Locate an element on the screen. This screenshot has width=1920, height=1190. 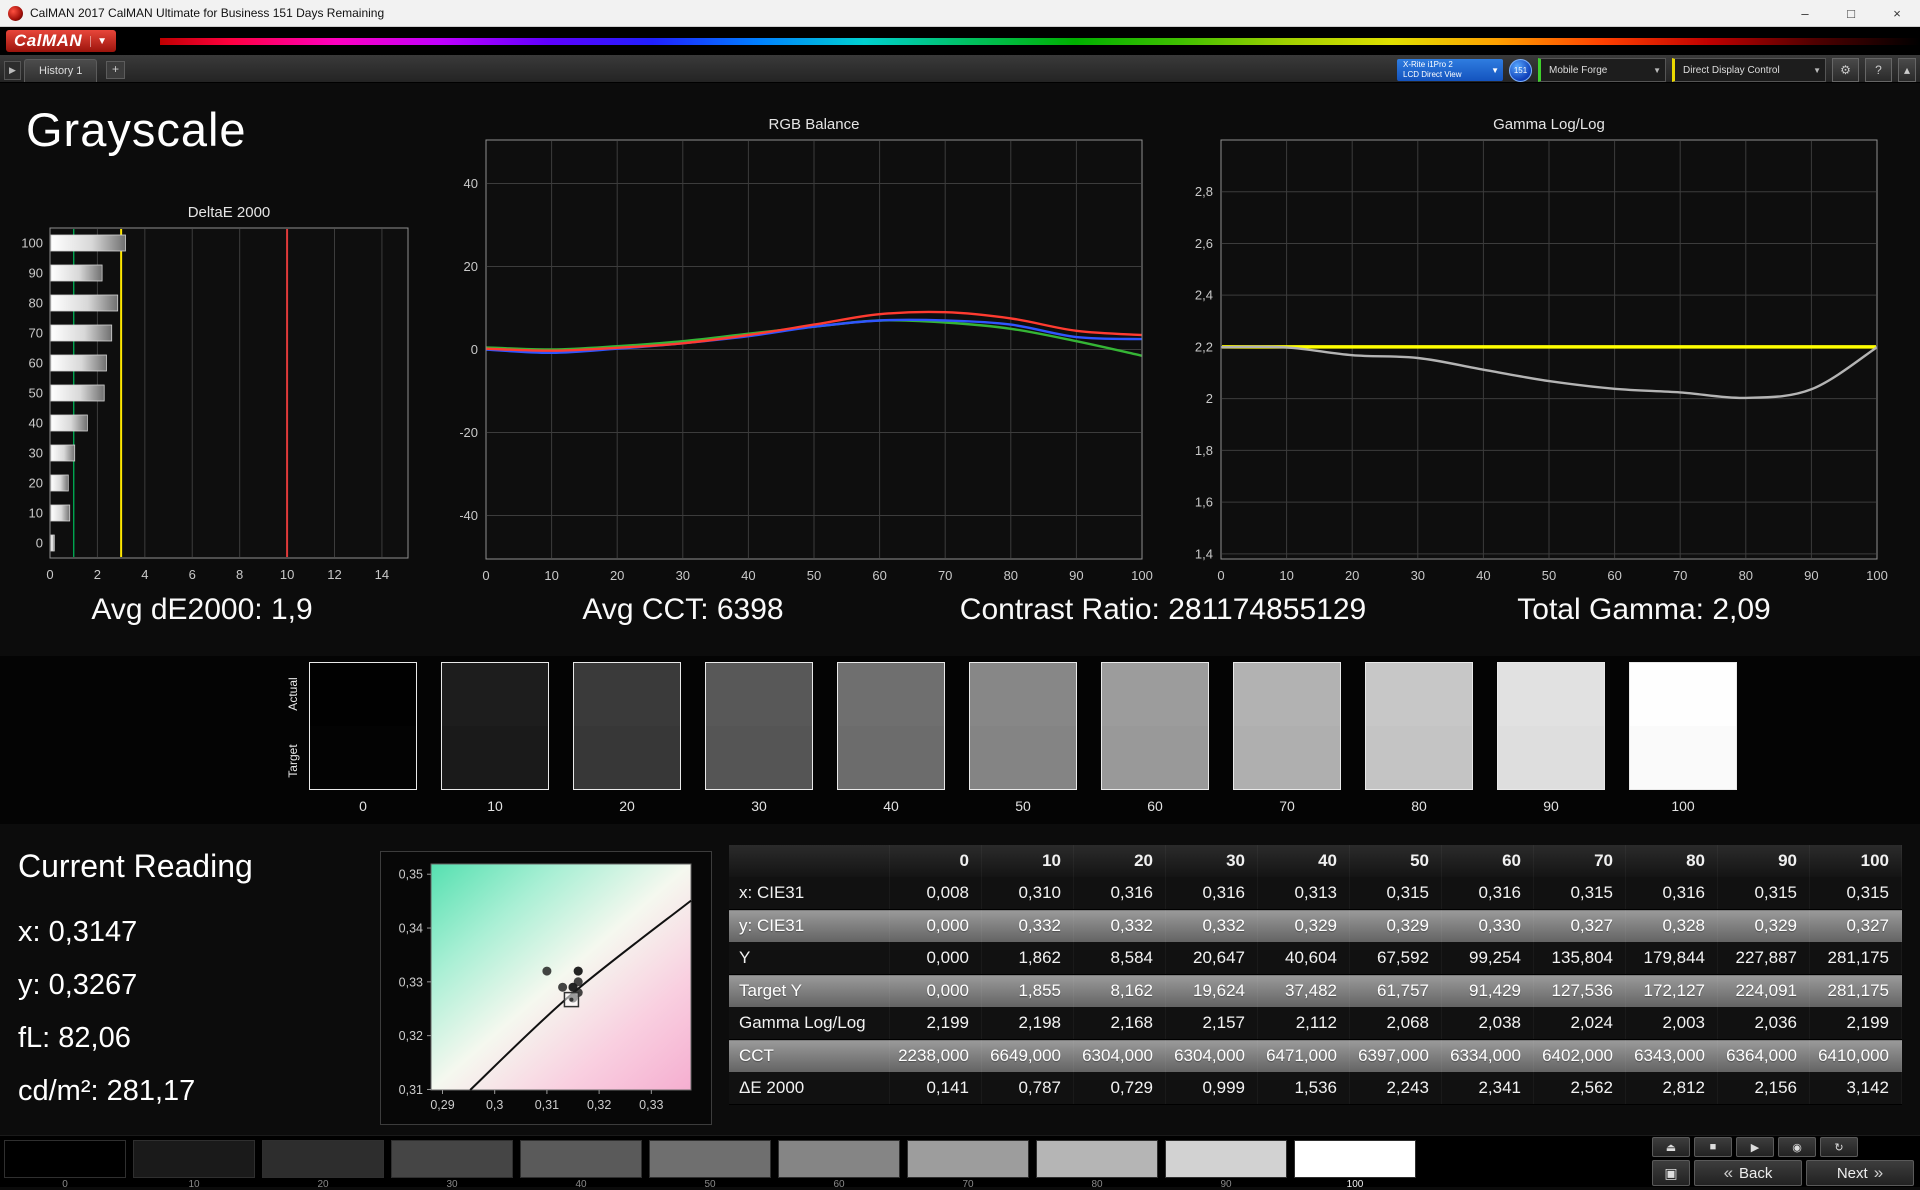
table-column-header: 10 is located at coordinates (1027, 861).